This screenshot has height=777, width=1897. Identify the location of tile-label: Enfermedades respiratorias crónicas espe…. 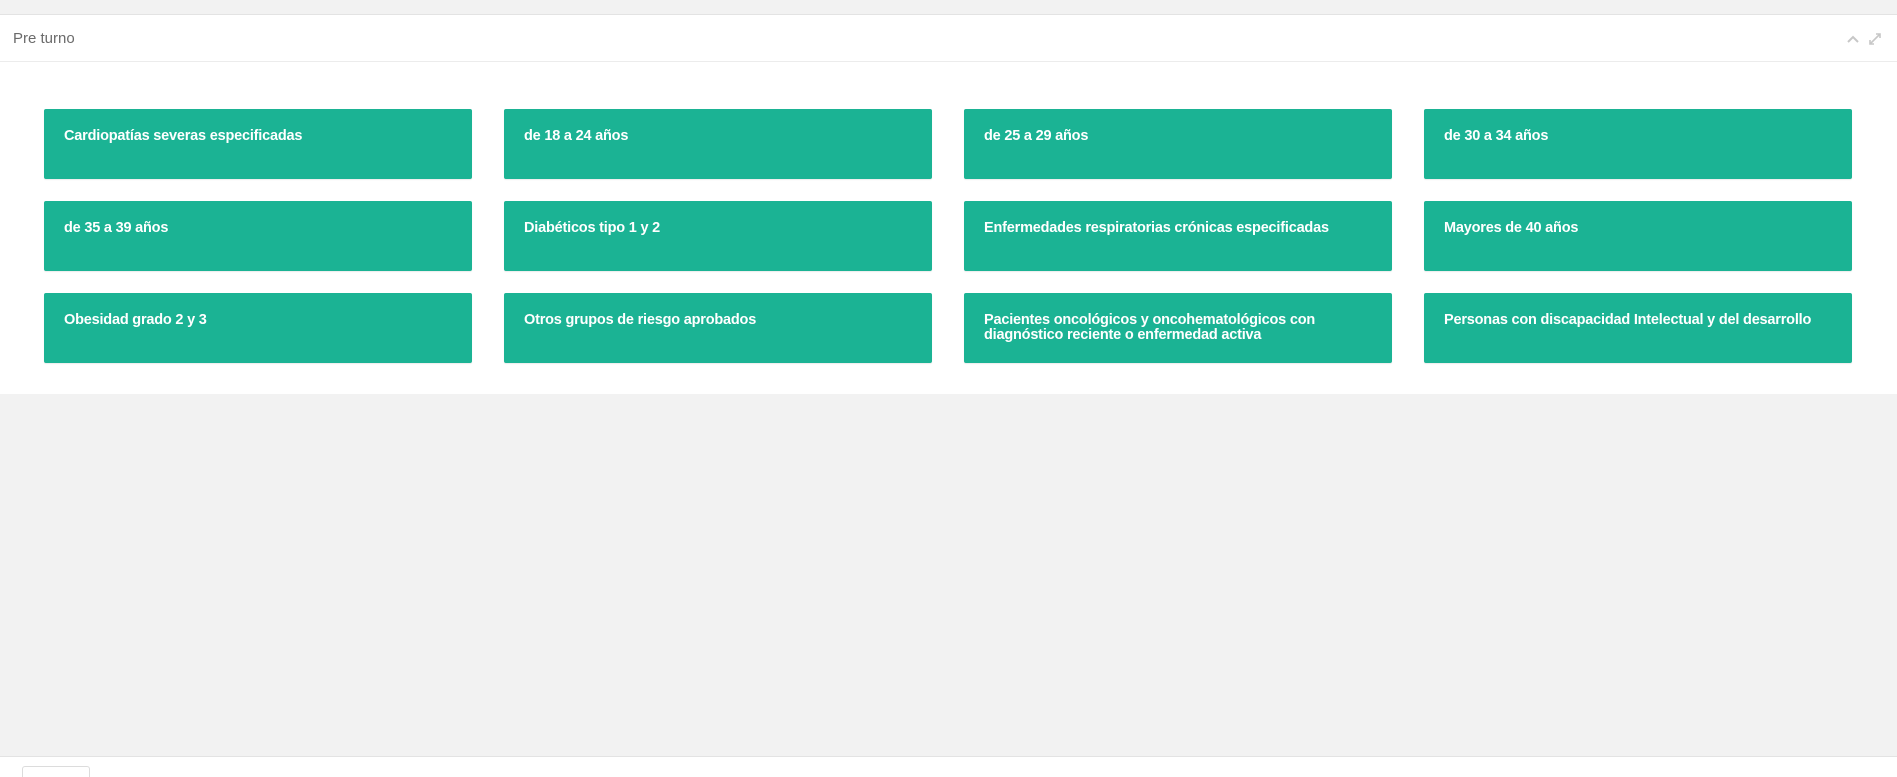
(1156, 228).